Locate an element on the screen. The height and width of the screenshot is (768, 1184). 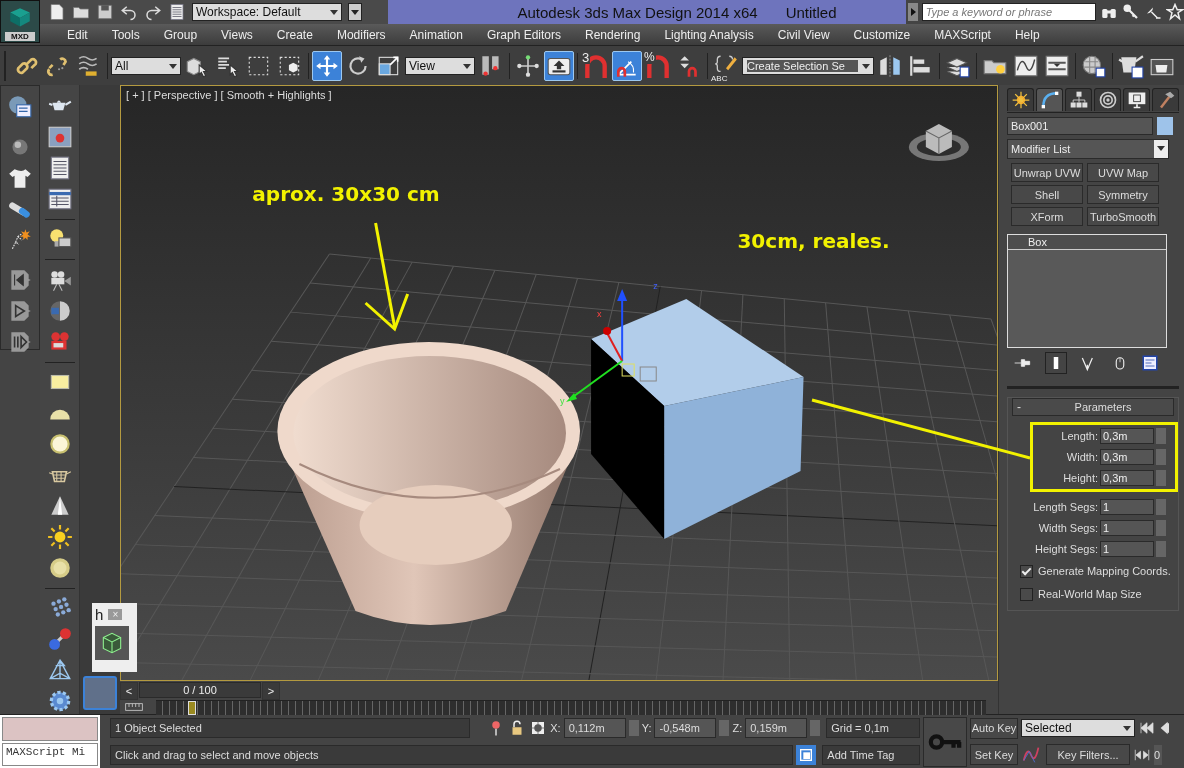
next-frame-button: > is located at coordinates (271, 691).